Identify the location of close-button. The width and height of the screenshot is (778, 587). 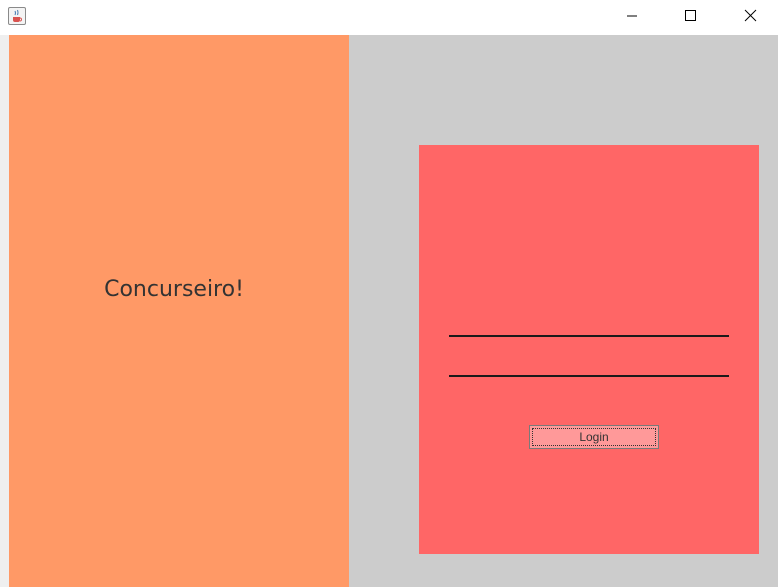
(750, 16).